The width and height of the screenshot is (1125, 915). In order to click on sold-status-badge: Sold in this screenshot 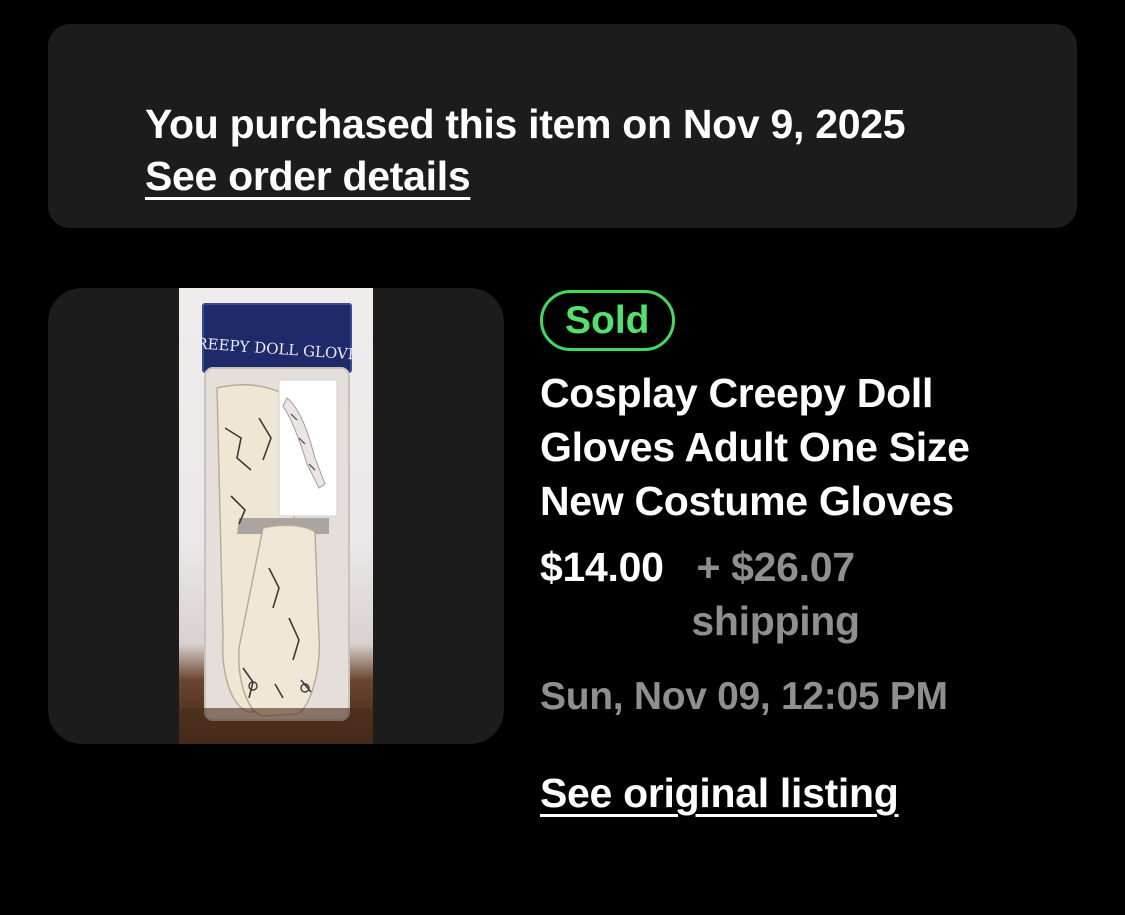, I will do `click(607, 320)`.